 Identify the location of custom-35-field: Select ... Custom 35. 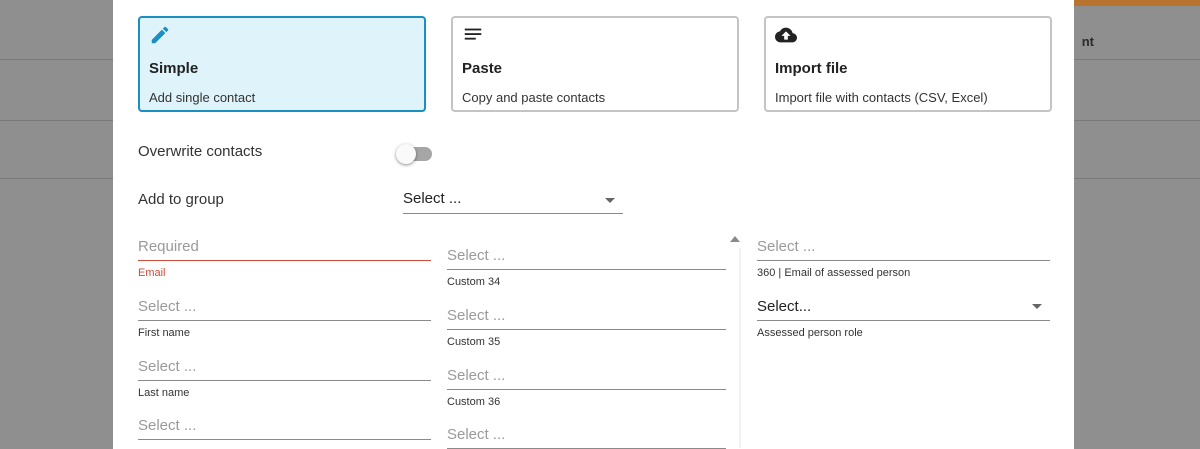
(586, 325).